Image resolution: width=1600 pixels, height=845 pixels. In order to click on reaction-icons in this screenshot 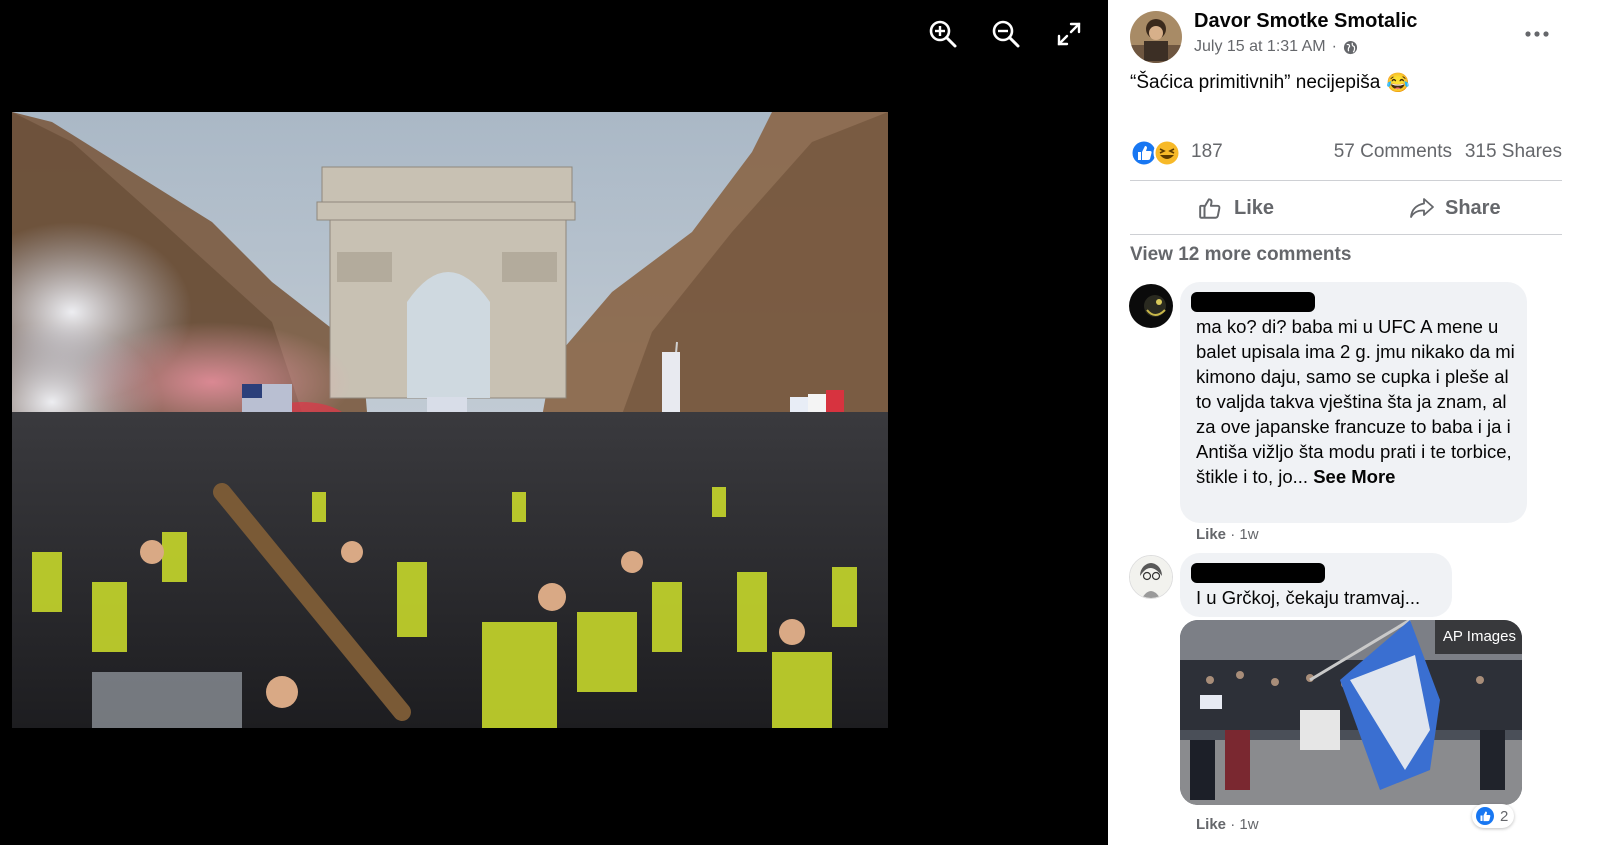, I will do `click(1156, 153)`.